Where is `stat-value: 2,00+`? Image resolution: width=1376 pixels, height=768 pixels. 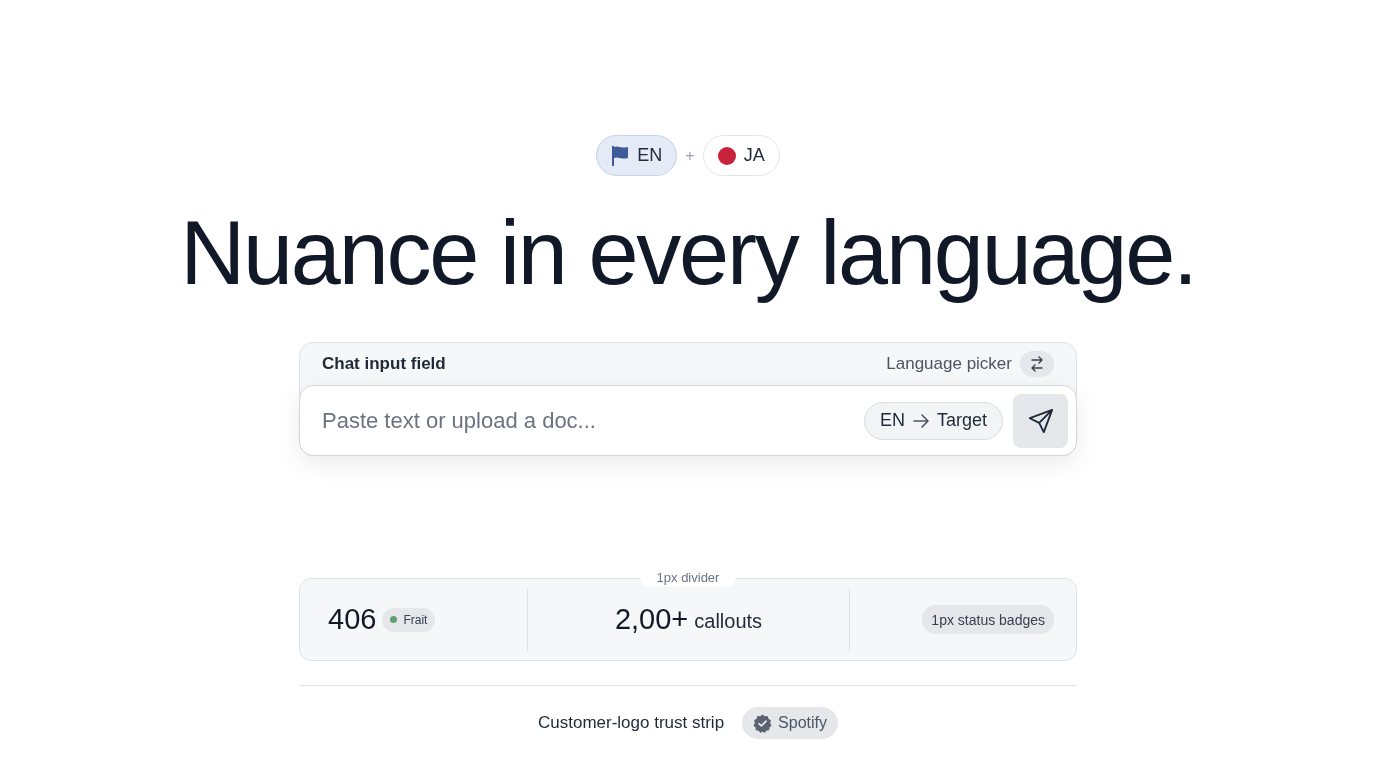 stat-value: 2,00+ is located at coordinates (651, 619).